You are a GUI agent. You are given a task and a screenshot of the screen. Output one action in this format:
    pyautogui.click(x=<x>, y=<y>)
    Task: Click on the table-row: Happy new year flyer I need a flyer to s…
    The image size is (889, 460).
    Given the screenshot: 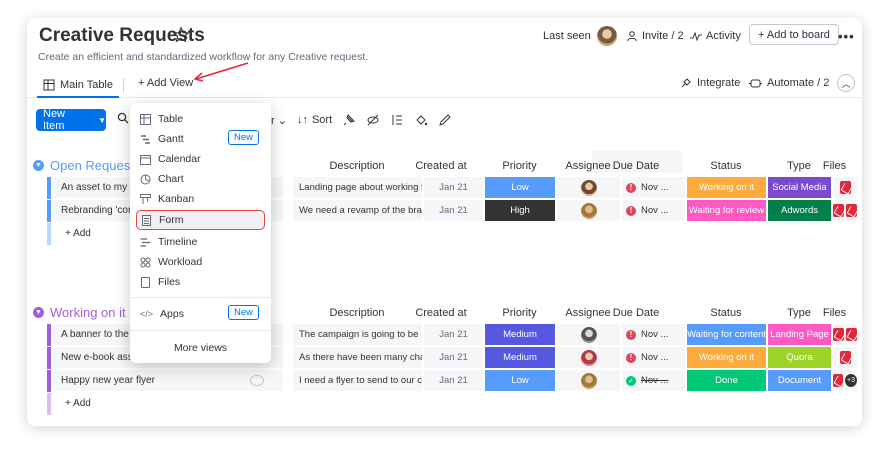 What is the action you would take?
    pyautogui.click(x=452, y=381)
    